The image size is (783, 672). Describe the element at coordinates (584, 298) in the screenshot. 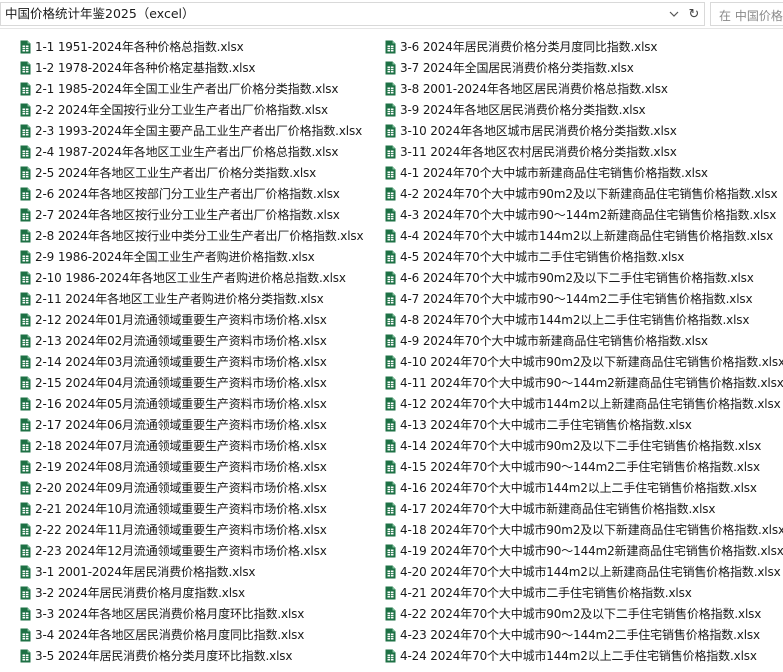

I see `file-item: 4-7 2024年70个大中城市90～144m2二手住宅销售价格指数.xlsx` at that location.